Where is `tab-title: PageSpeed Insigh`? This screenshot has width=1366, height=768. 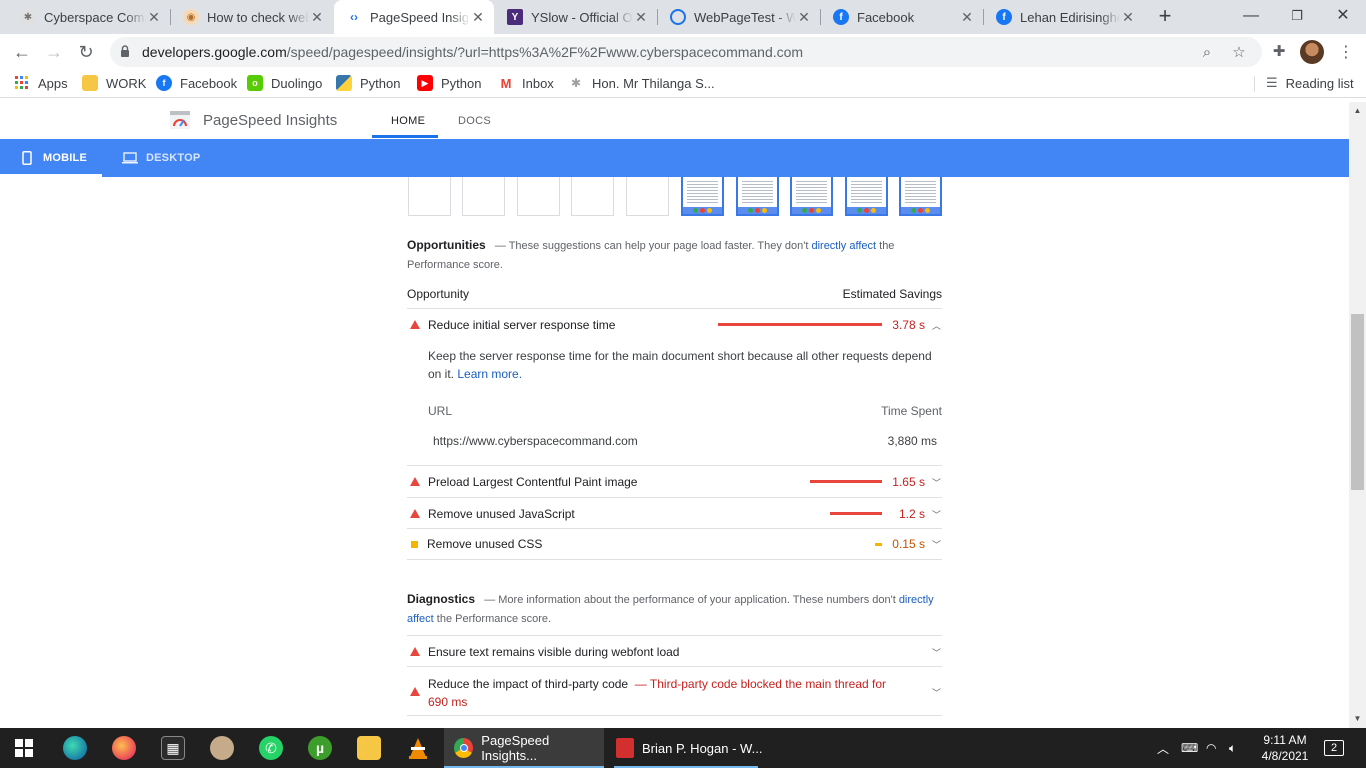 tab-title: PageSpeed Insigh is located at coordinates (420, 17).